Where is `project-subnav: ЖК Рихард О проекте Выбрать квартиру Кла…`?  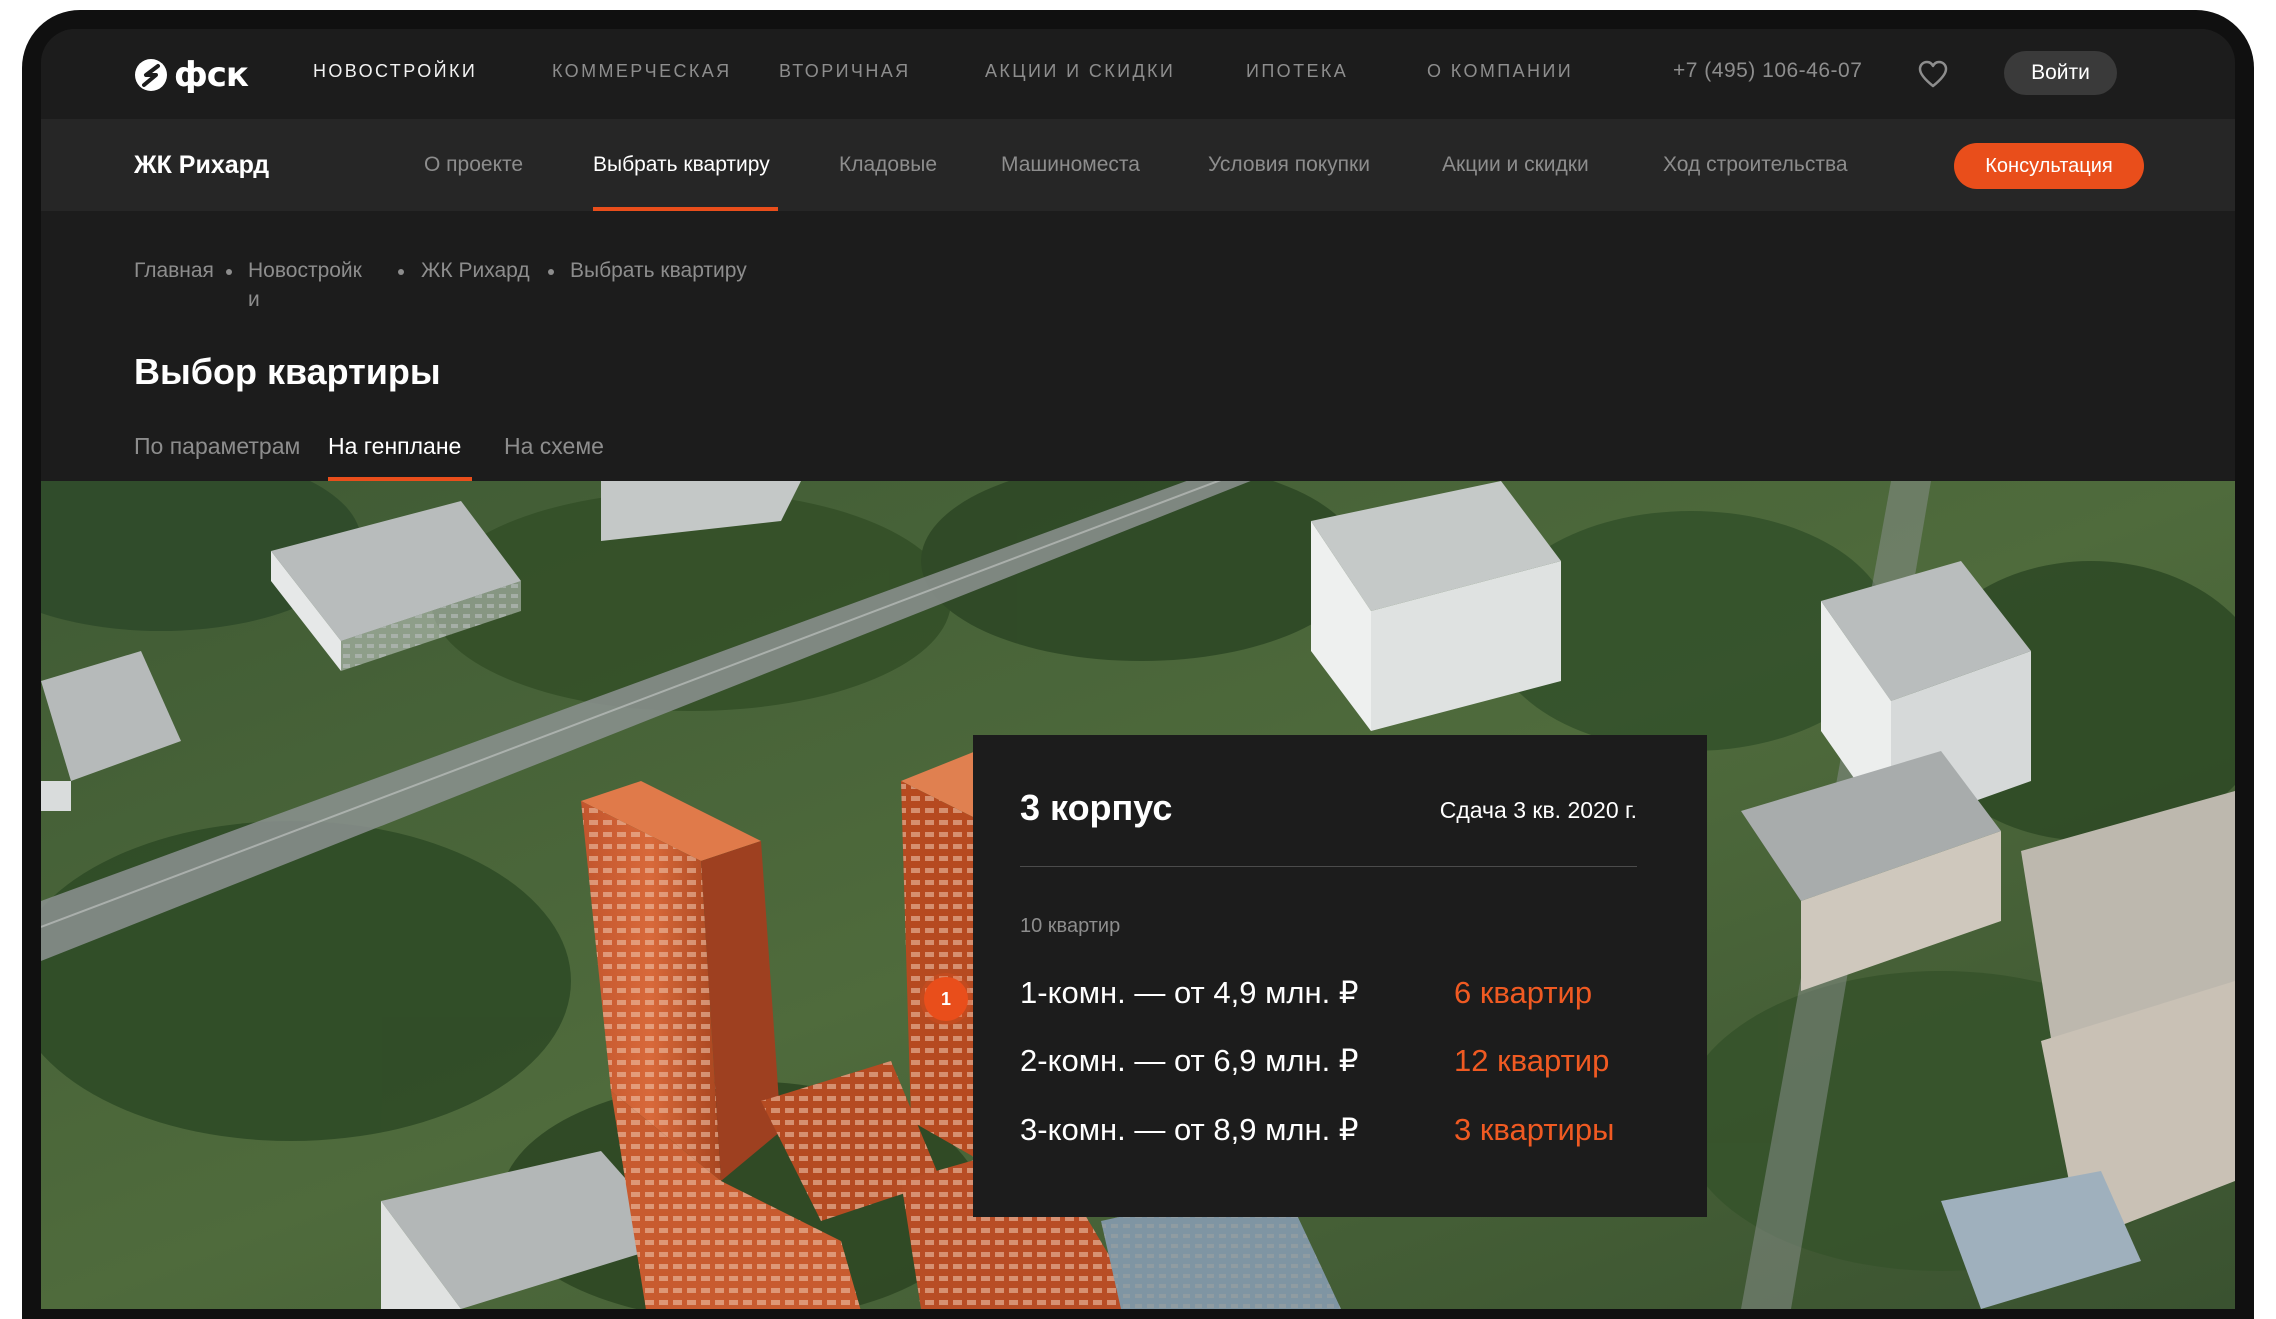 project-subnav: ЖК Рихард О проекте Выбрать квартиру Кла… is located at coordinates (1138, 165).